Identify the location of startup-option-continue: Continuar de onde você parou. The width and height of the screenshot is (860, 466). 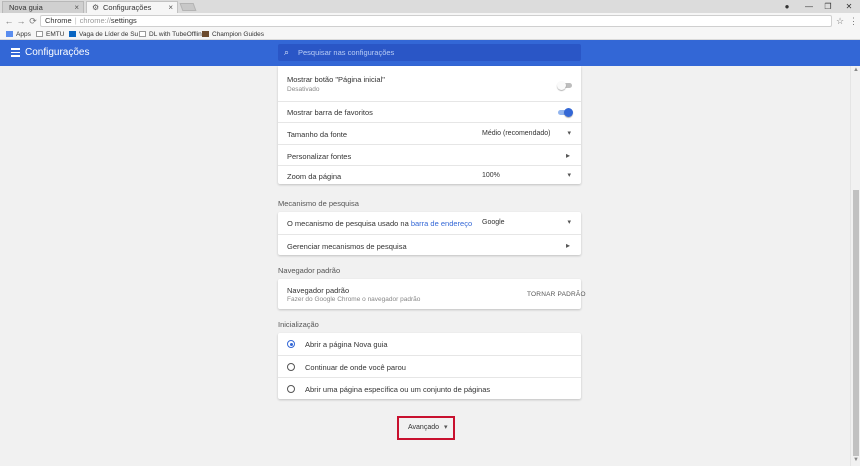
(429, 366).